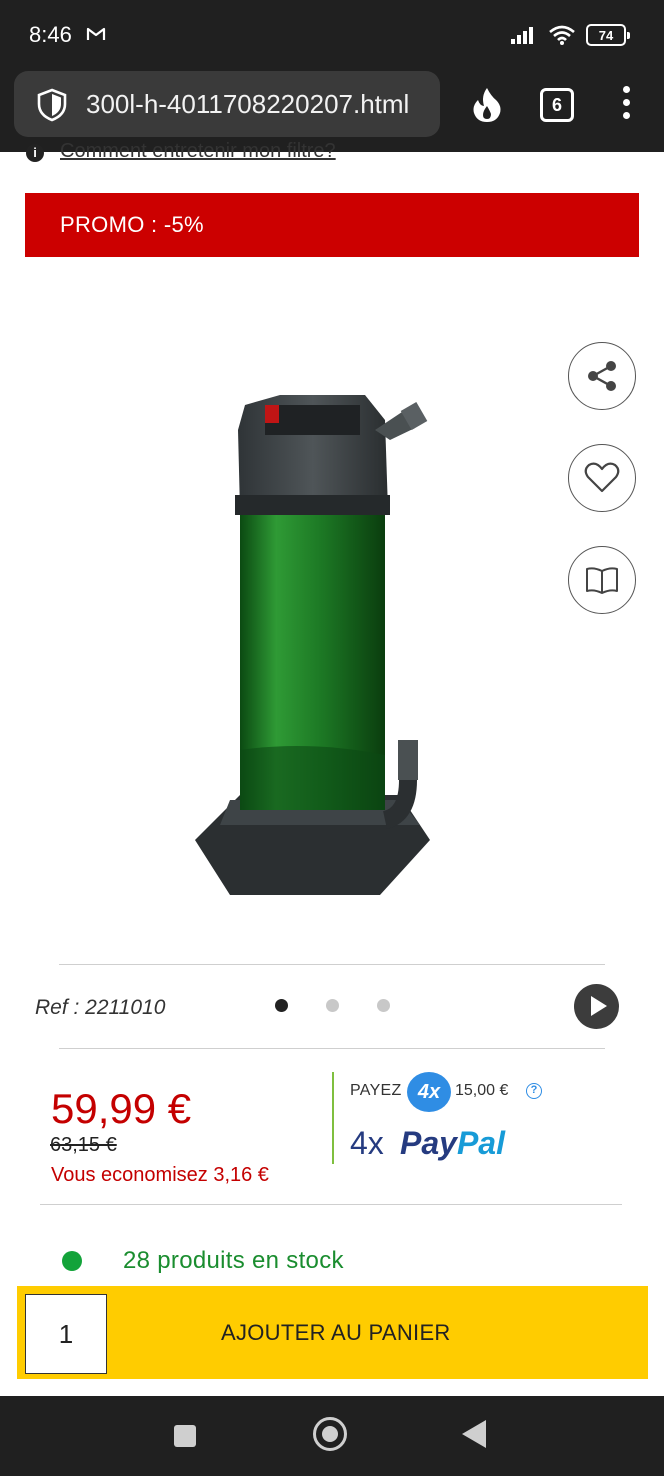  I want to click on add-to-cart-button: AJOUTER AU PANIER, so click(336, 1333).